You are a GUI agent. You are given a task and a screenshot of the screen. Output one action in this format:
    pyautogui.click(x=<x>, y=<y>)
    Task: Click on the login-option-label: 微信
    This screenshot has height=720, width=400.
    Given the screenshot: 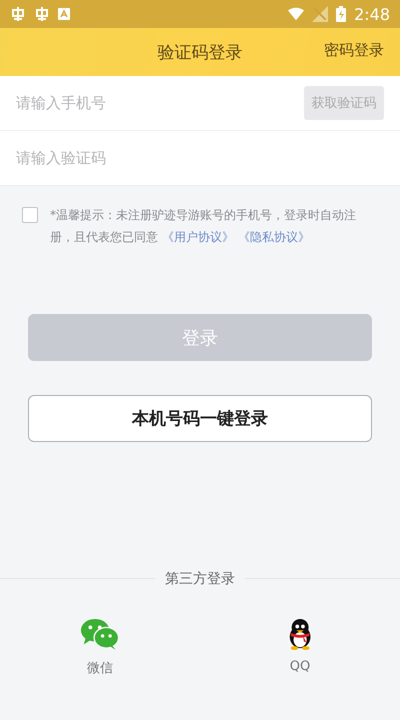 What is the action you would take?
    pyautogui.click(x=100, y=668)
    